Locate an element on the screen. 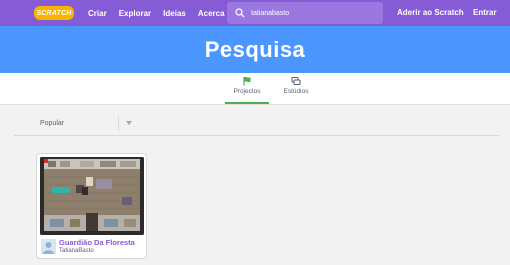 Image resolution: width=510 pixels, height=265 pixels. logo-text: SCRATCH is located at coordinates (54, 13).